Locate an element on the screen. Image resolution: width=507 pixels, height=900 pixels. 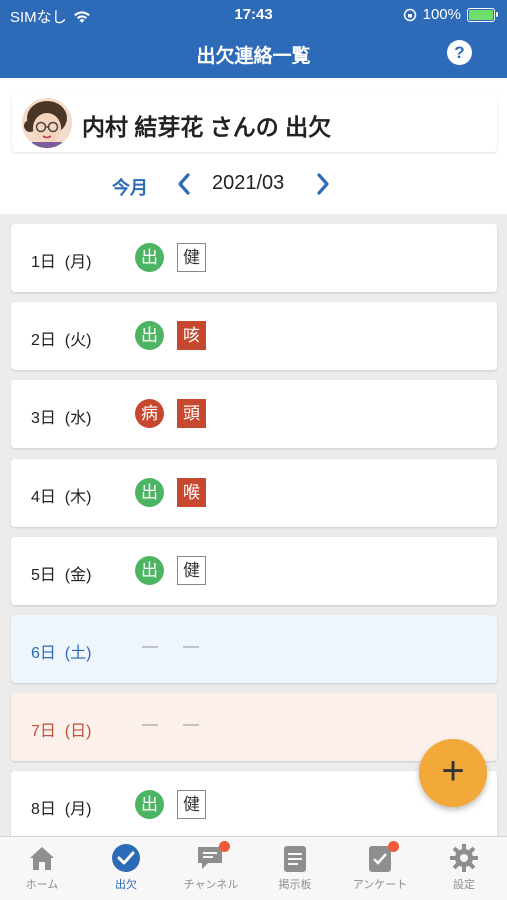
health-badge: 咳 is located at coordinates (191, 336).